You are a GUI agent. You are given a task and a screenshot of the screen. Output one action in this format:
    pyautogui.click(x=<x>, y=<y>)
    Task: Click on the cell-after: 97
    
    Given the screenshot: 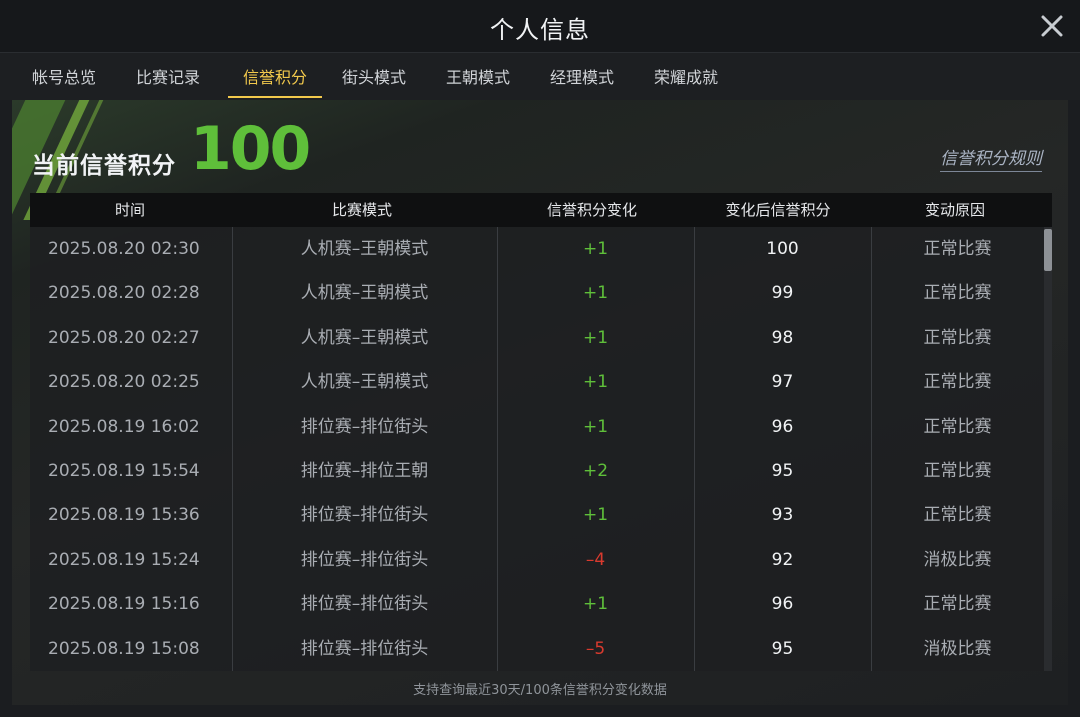 What is the action you would take?
    pyautogui.click(x=782, y=382)
    